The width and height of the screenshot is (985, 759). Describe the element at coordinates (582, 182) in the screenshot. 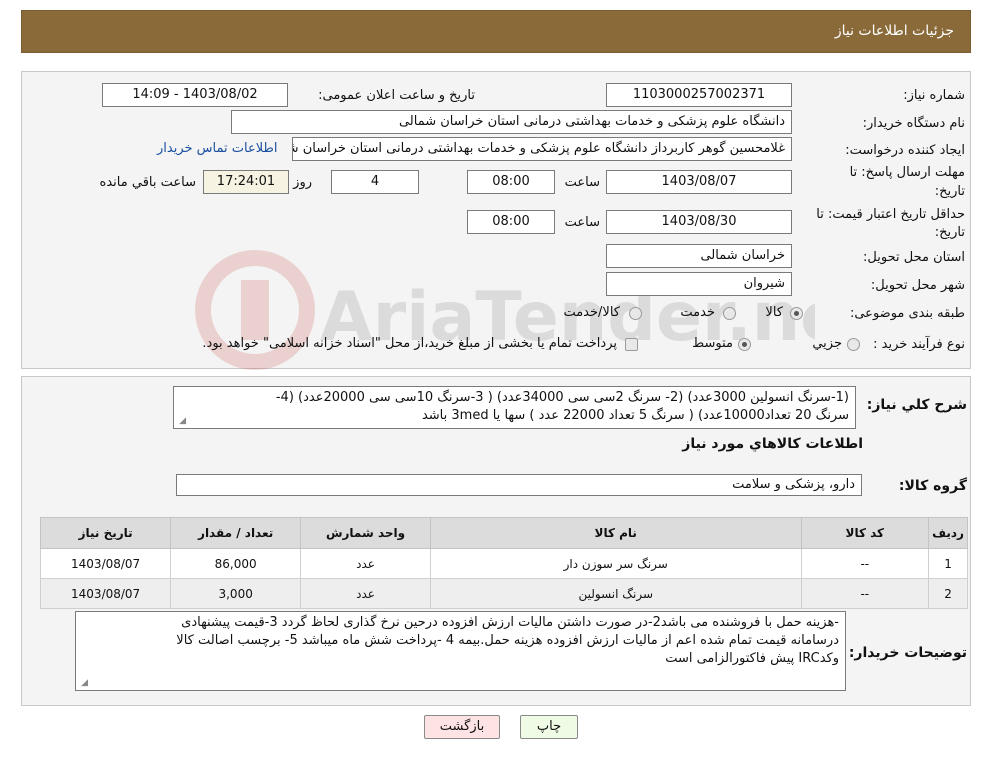

I see `deadline-time-label: ساعت` at that location.